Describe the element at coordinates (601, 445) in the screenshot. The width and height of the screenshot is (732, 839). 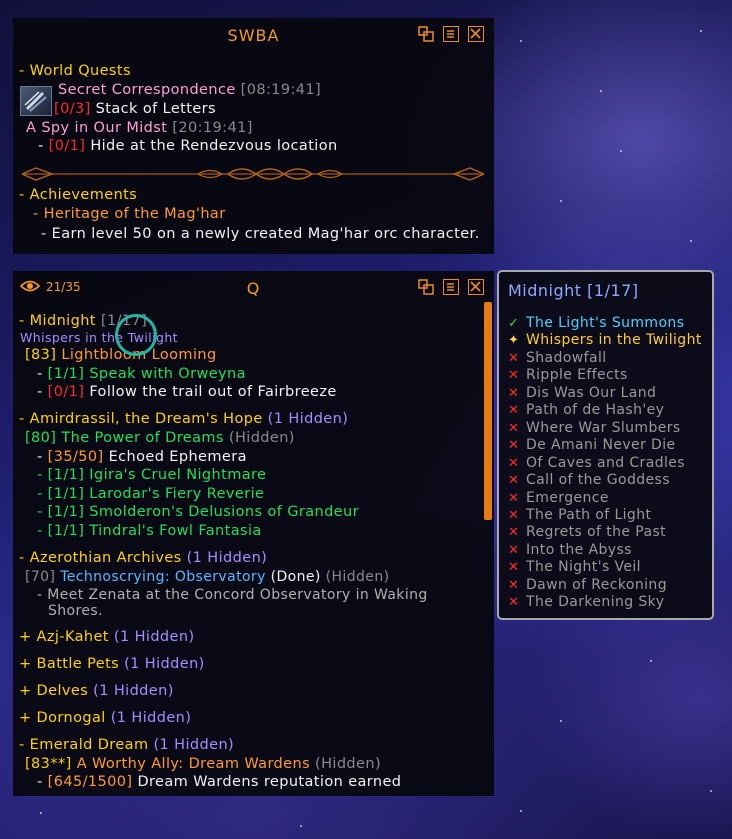
I see `chapter-label: De Amani Never Die` at that location.